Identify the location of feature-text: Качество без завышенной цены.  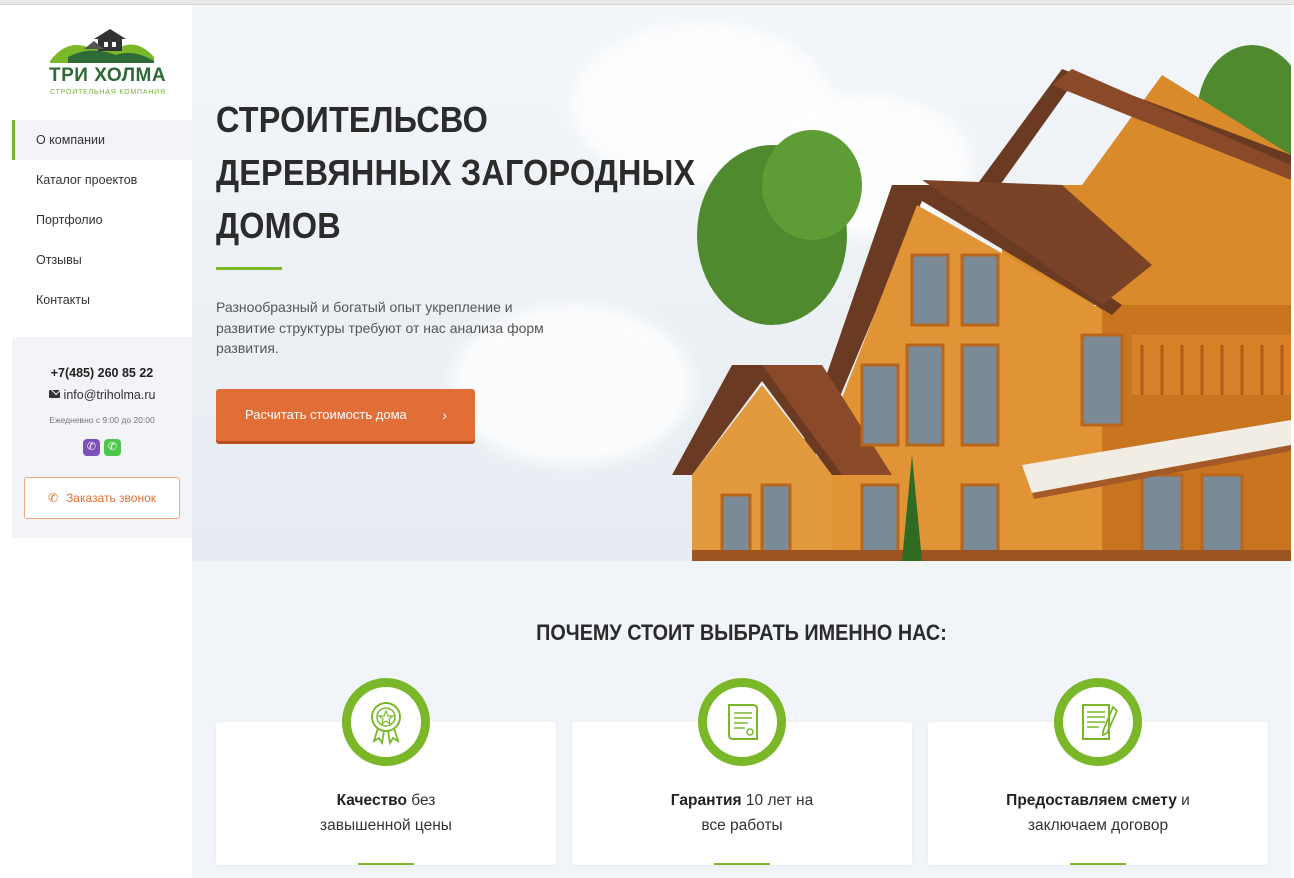
(386, 813).